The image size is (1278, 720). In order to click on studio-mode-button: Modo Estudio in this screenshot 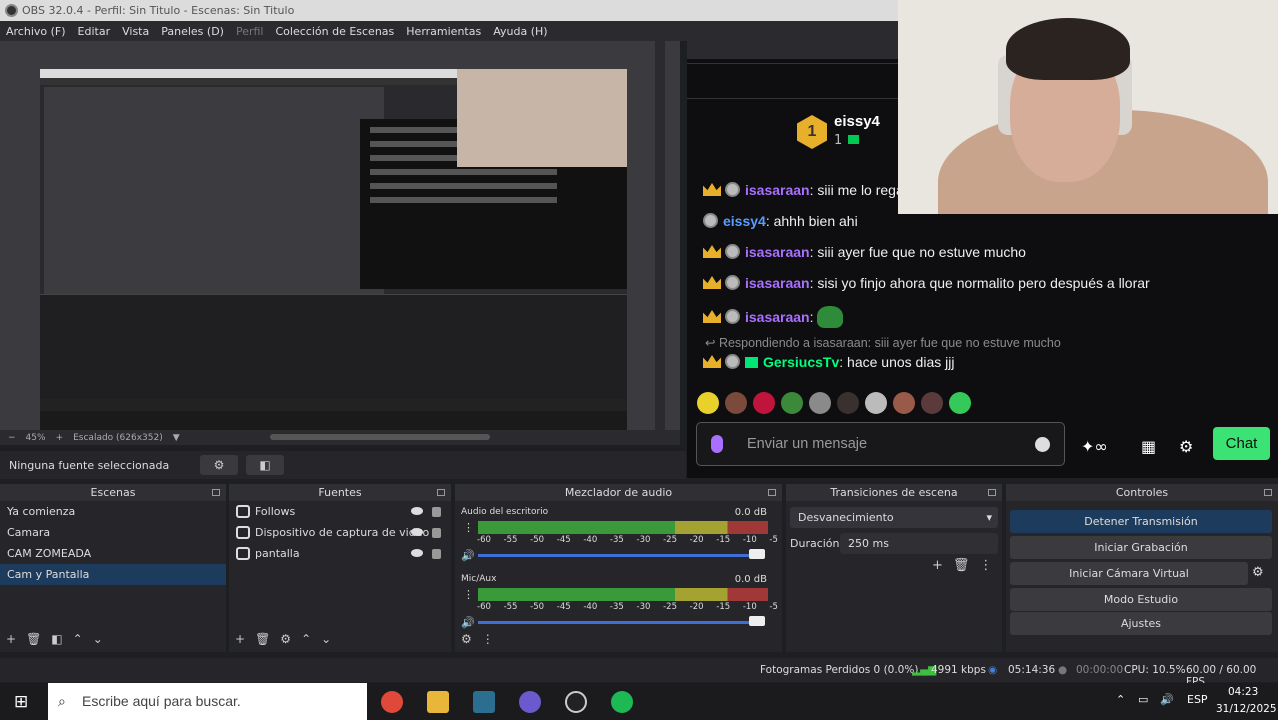, I will do `click(1141, 599)`.